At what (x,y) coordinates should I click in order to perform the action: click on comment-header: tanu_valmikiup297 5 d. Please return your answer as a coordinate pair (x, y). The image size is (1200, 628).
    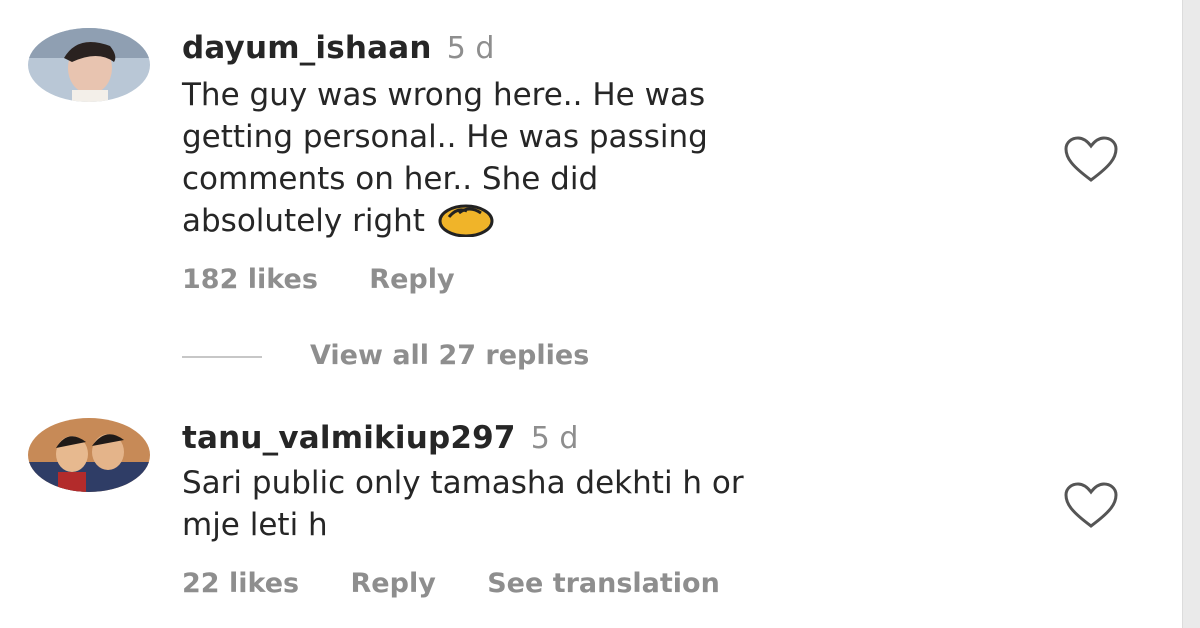
    Looking at the image, I should click on (380, 438).